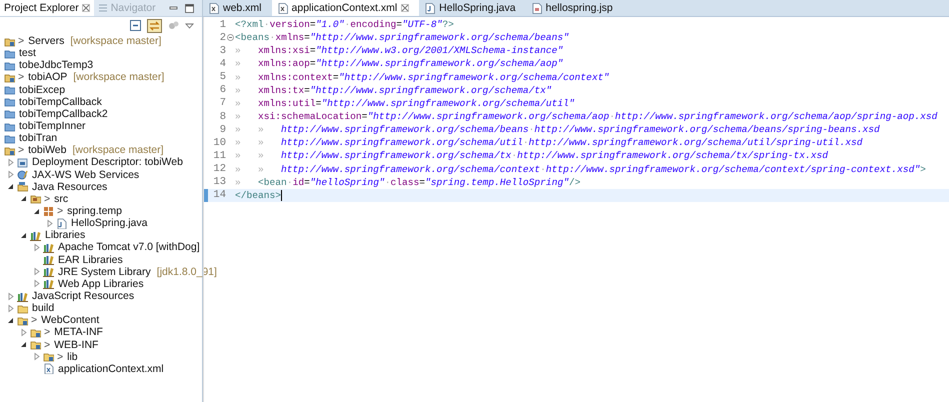  Describe the element at coordinates (223, 130) in the screenshot. I see `line-number: 9` at that location.